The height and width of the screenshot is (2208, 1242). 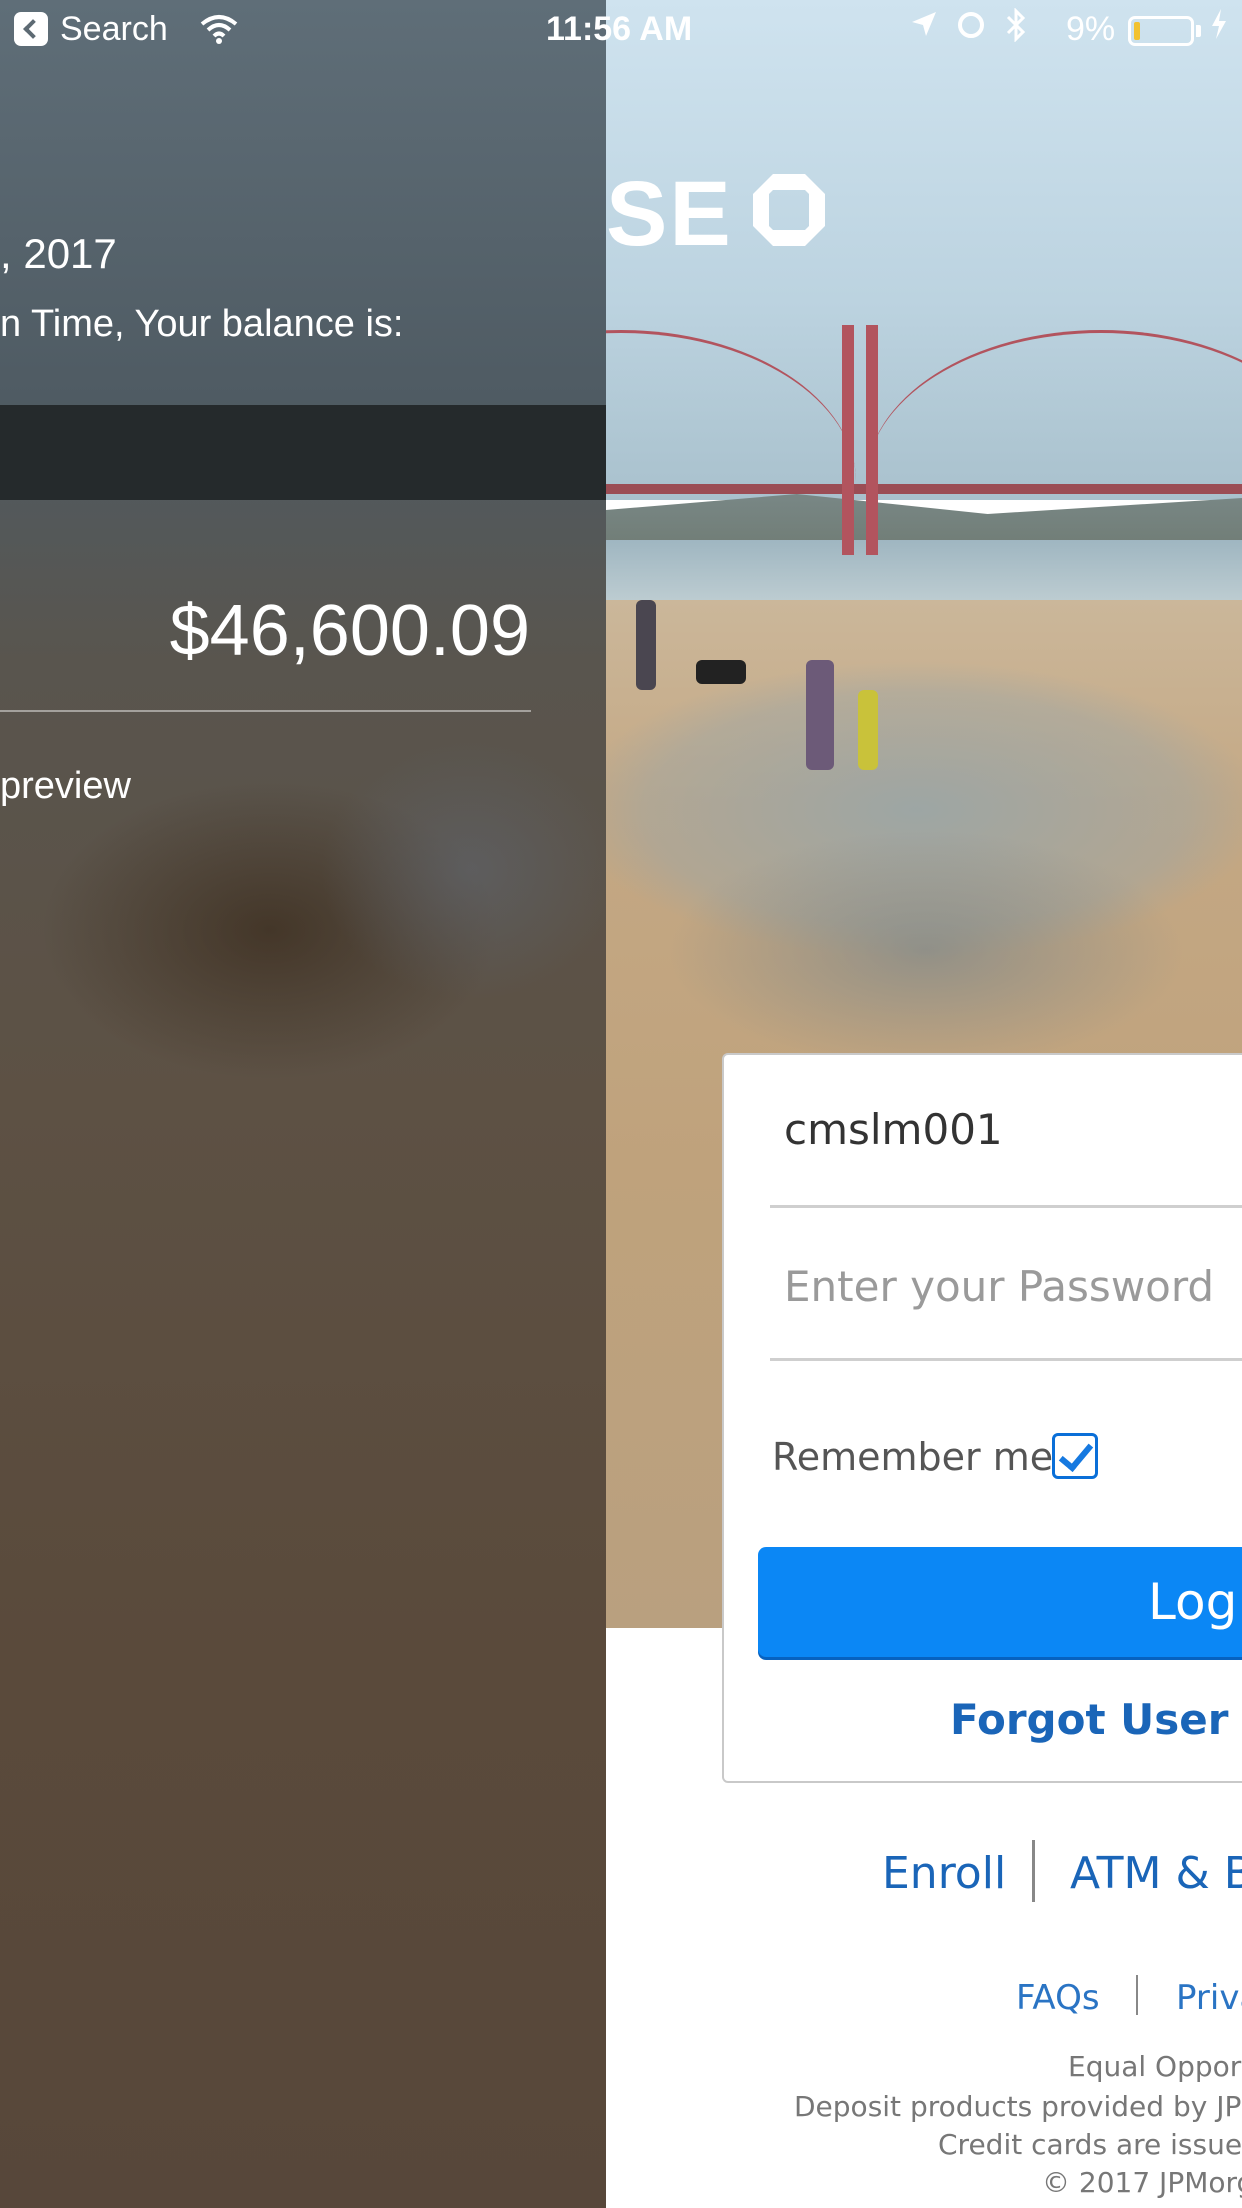 What do you see at coordinates (265, 711) in the screenshot?
I see `balance-divider` at bounding box center [265, 711].